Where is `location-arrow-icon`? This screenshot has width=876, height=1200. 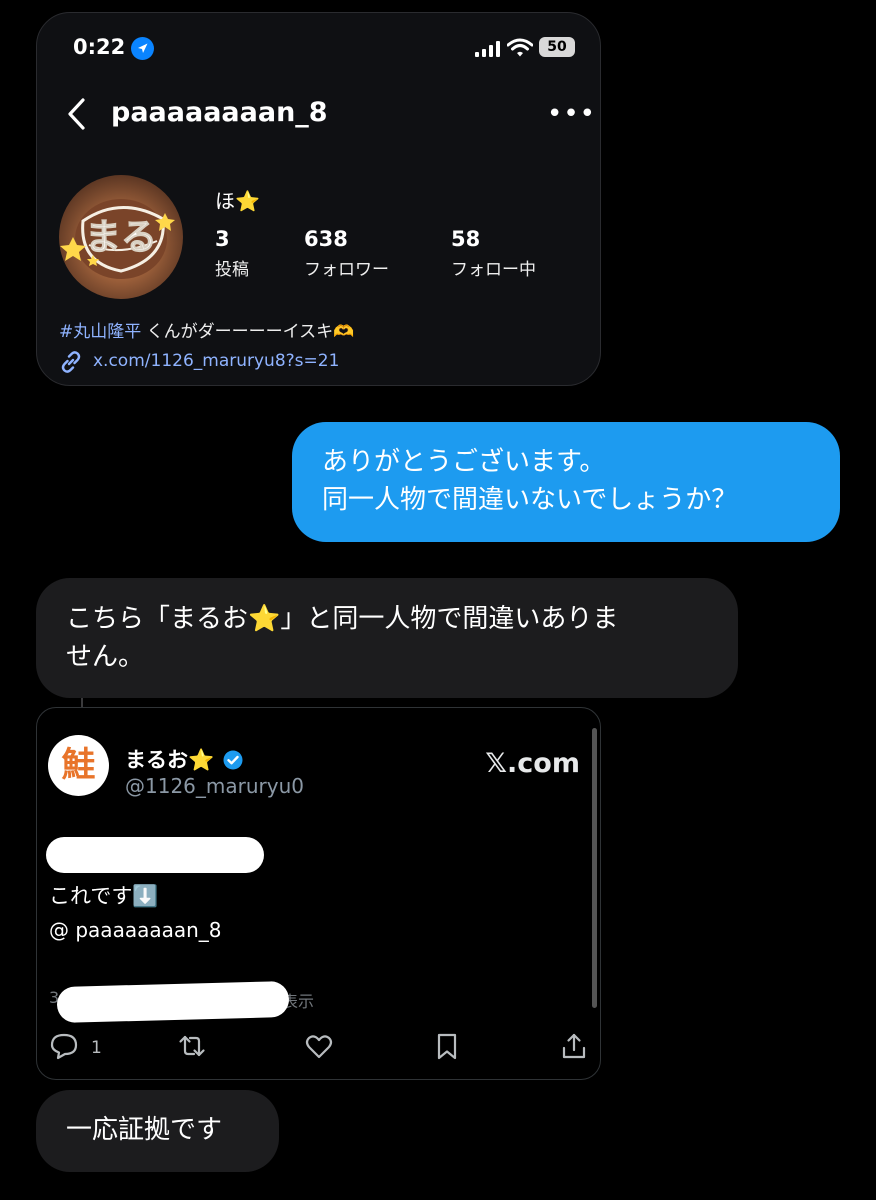 location-arrow-icon is located at coordinates (142, 48).